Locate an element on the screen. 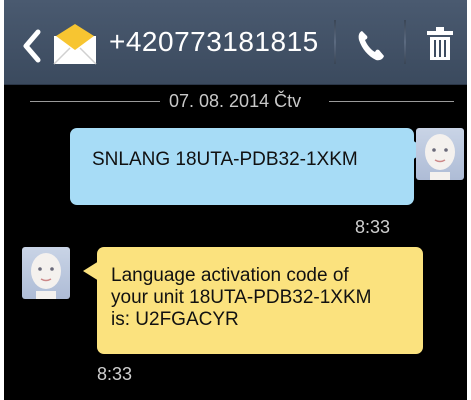 The height and width of the screenshot is (400, 471). conversation-date: 07. 08. 2014 Čtv is located at coordinates (235, 101).